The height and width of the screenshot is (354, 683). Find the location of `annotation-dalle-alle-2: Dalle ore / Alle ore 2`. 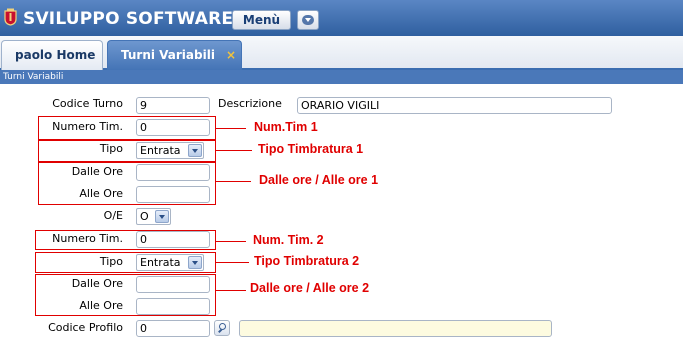

annotation-dalle-alle-2: Dalle ore / Alle ore 2 is located at coordinates (310, 288).